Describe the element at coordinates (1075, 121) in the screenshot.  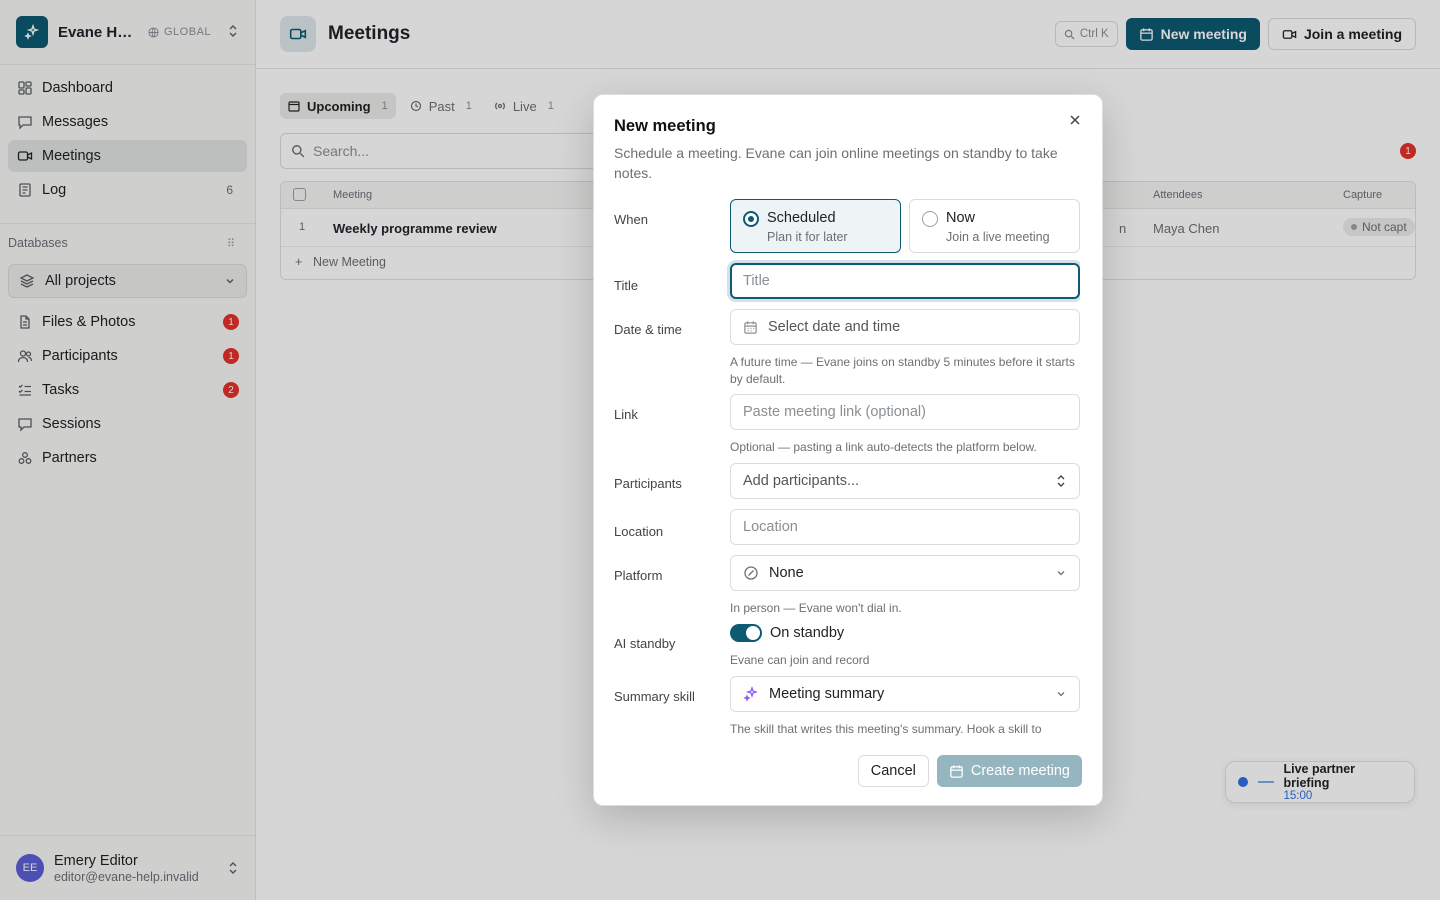
I see `close-icon` at that location.